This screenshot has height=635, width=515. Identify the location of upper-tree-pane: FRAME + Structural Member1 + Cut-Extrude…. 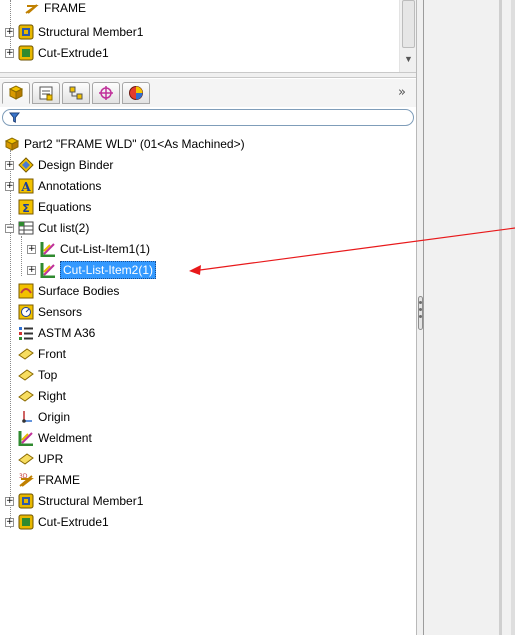
(208, 36).